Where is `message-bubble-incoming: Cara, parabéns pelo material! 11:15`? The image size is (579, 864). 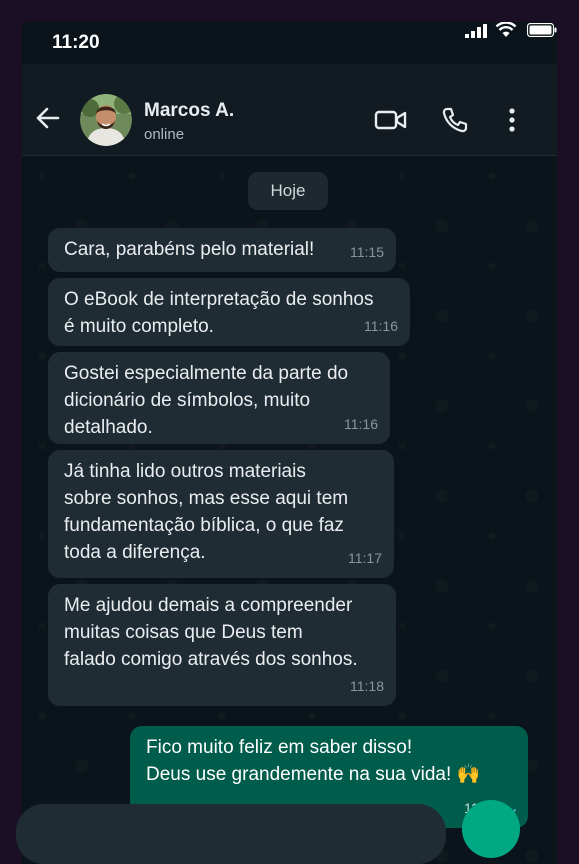 message-bubble-incoming: Cara, parabéns pelo material! 11:15 is located at coordinates (222, 250).